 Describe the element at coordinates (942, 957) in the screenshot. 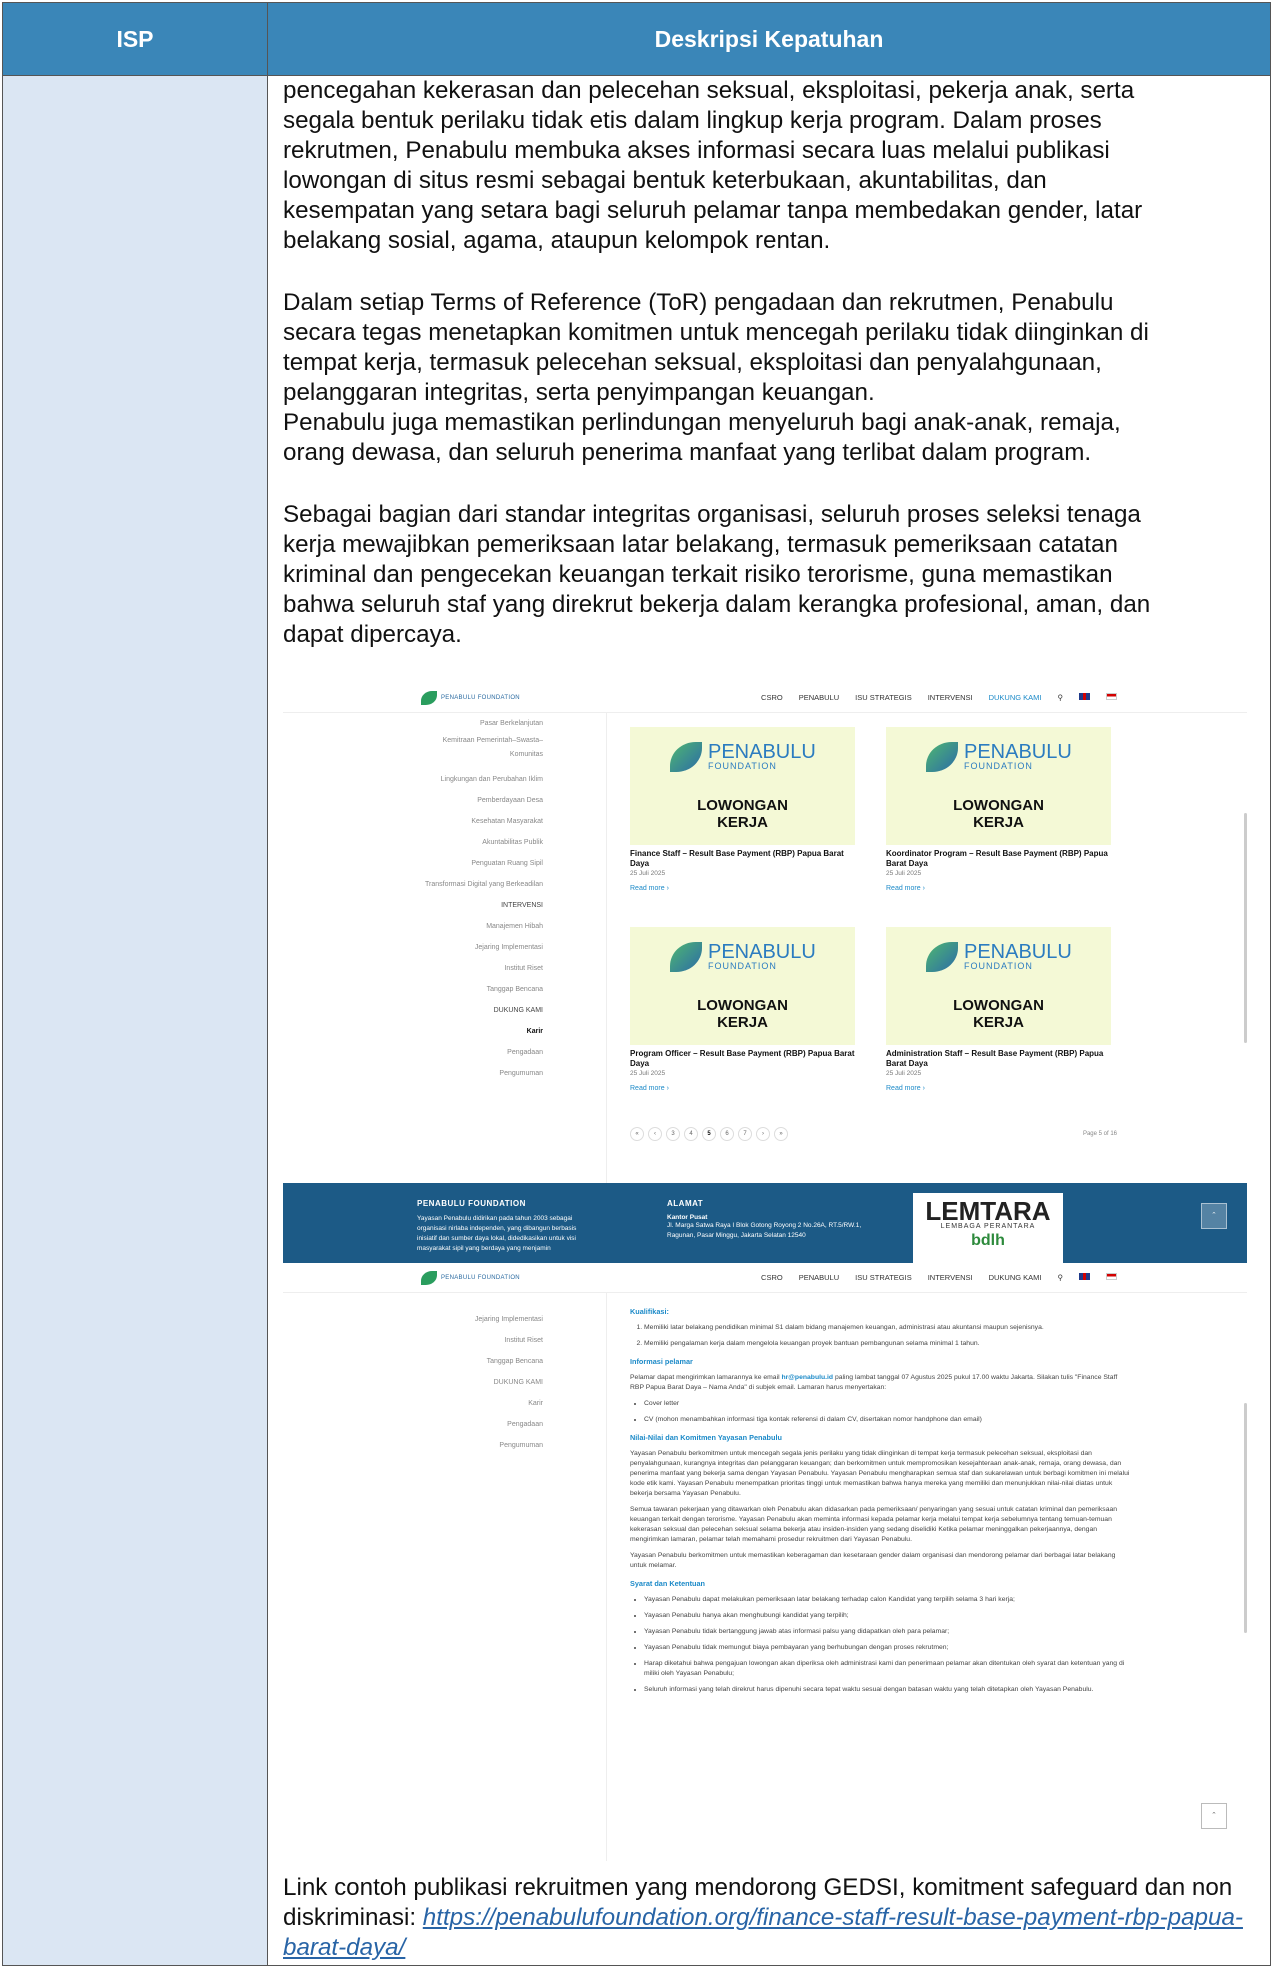

I see `feather-icon` at that location.